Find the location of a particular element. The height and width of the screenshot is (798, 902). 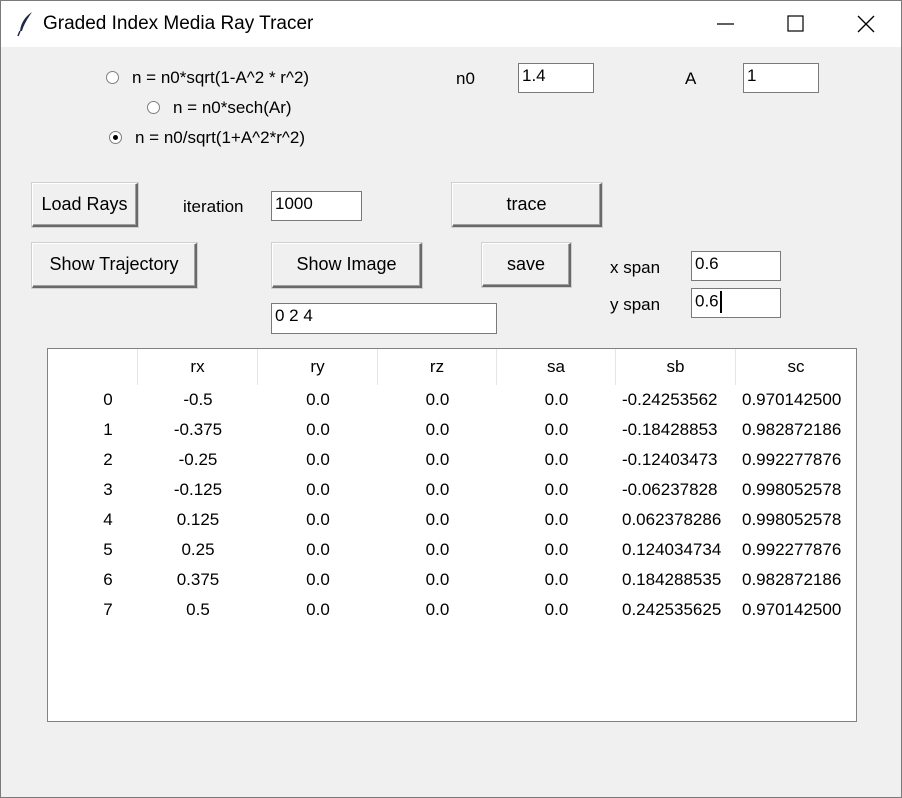

cell-rx: 0.125 is located at coordinates (198, 519).